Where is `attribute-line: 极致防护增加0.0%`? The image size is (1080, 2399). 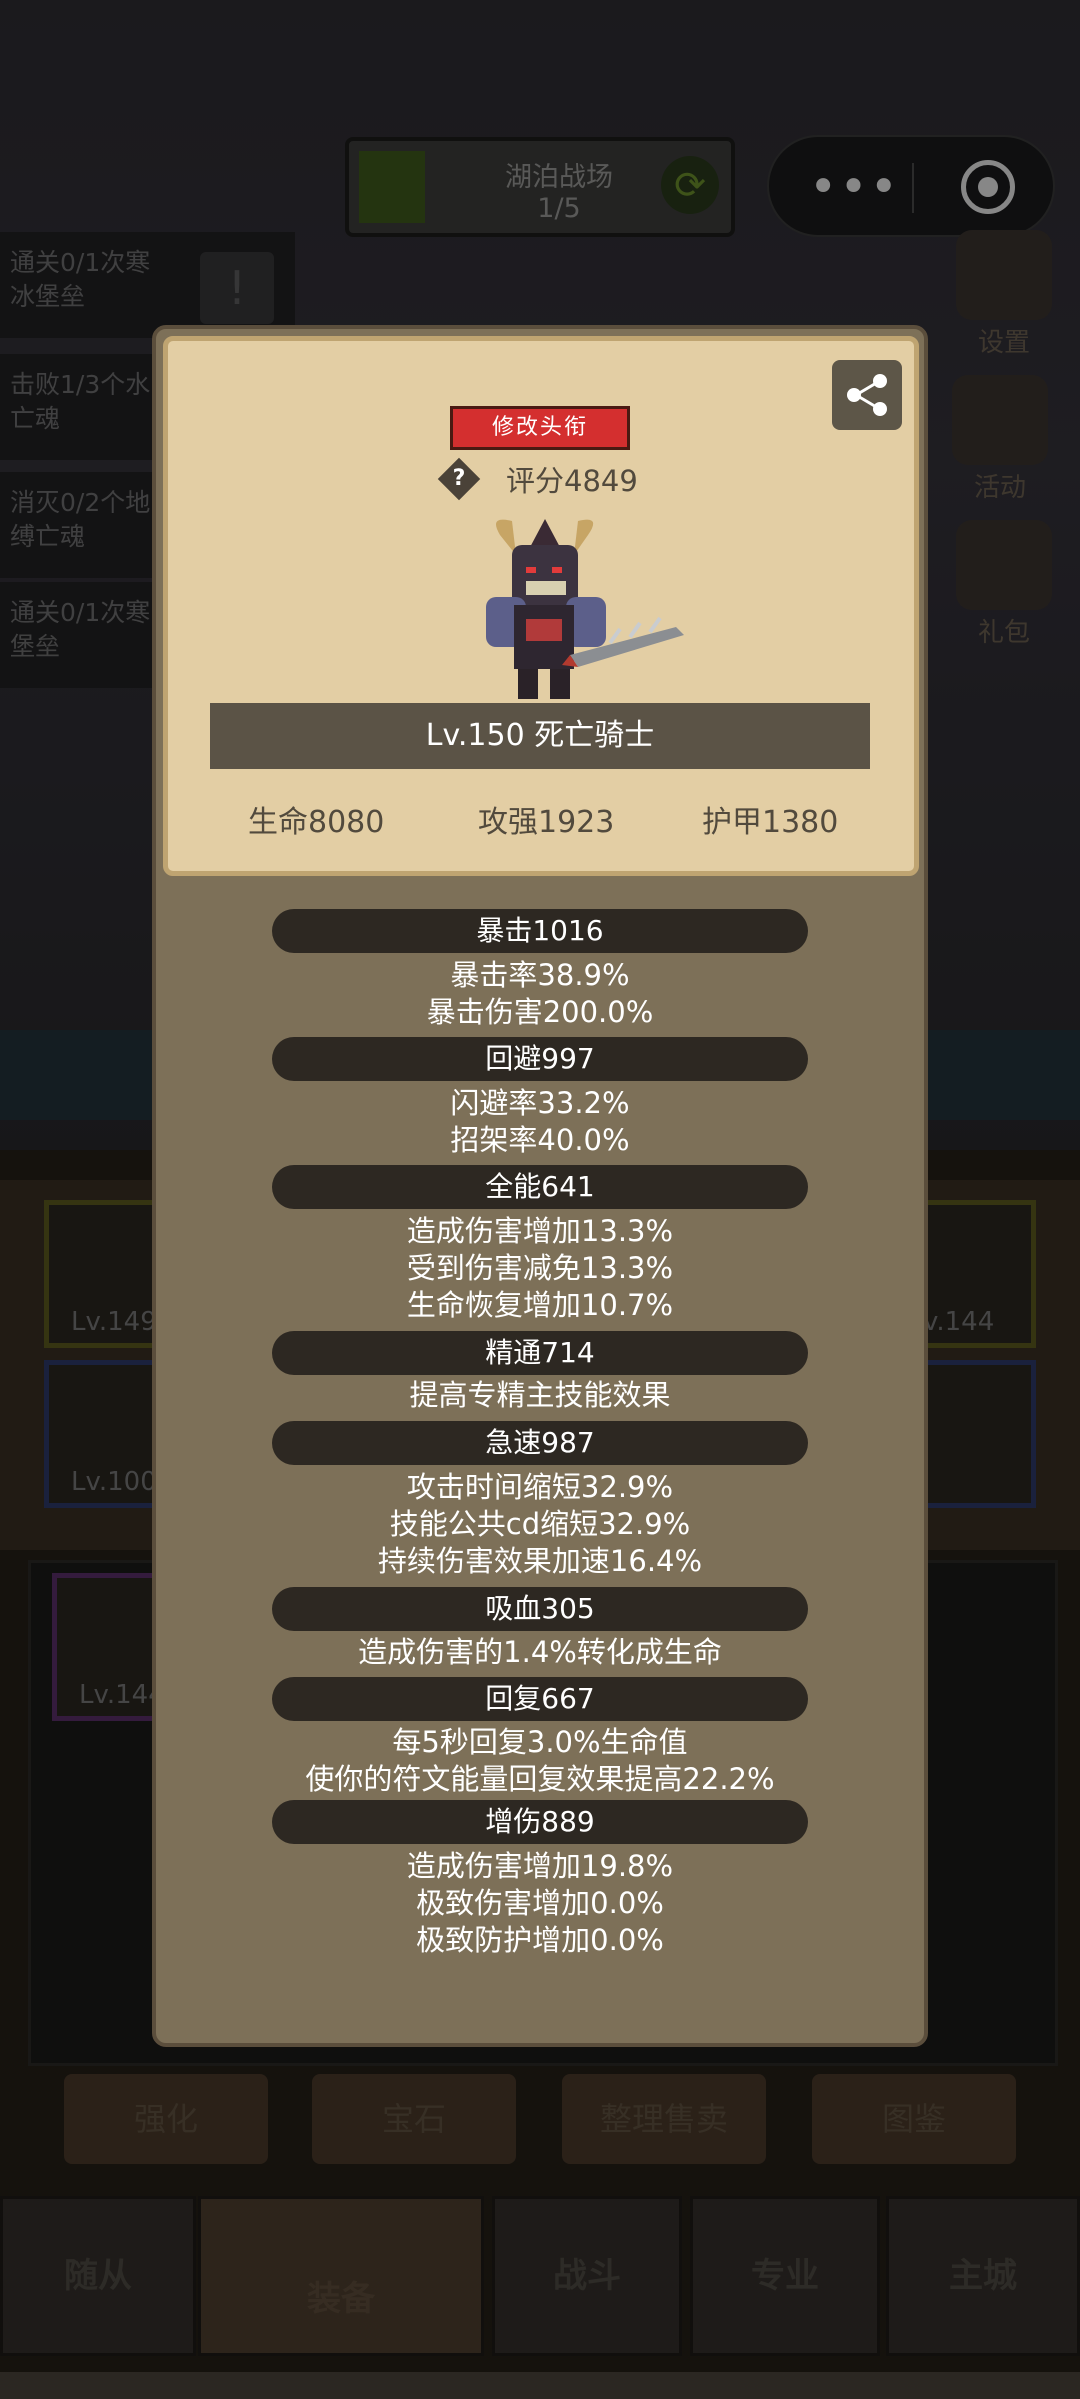
attribute-line: 极致防护增加0.0% is located at coordinates (540, 1940).